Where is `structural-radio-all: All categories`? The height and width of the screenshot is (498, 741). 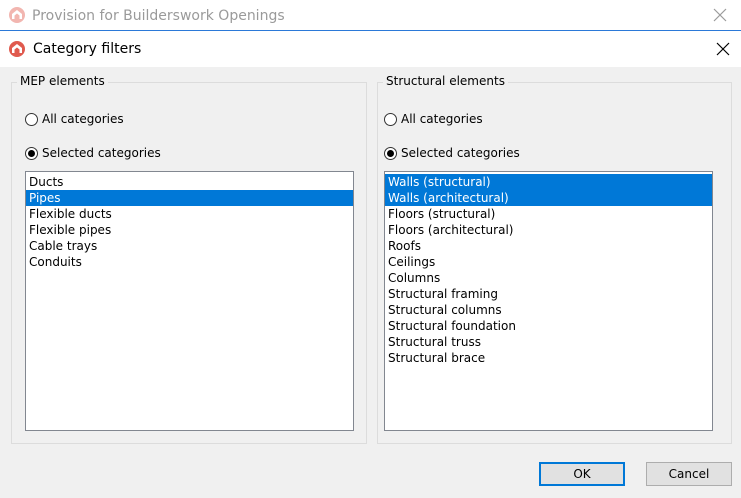 structural-radio-all: All categories is located at coordinates (433, 119).